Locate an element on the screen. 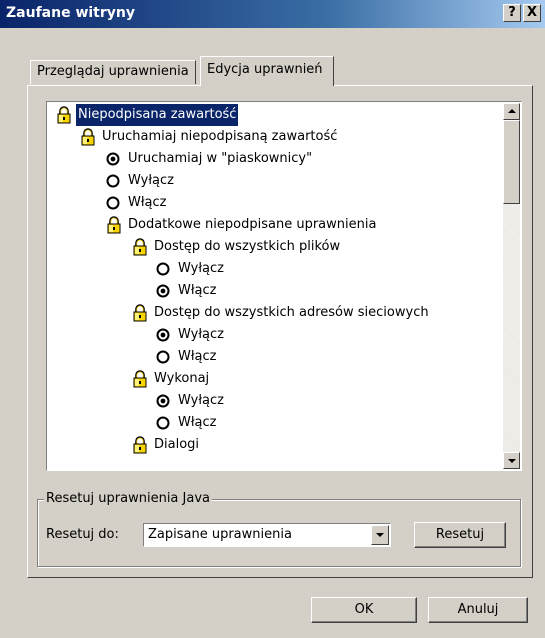 Image resolution: width=545 pixels, height=638 pixels. tree-node: Wykonaj is located at coordinates (171, 379).